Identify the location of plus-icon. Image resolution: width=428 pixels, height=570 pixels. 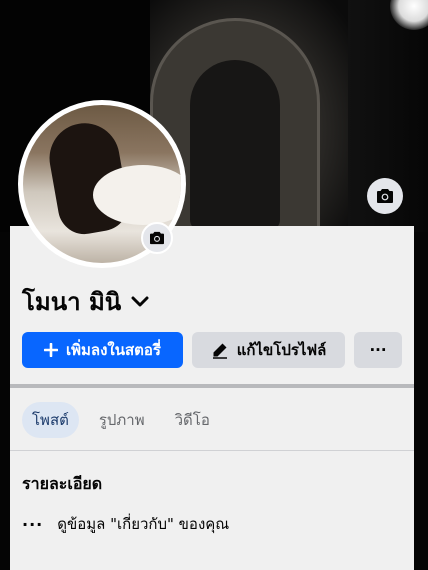
(51, 350).